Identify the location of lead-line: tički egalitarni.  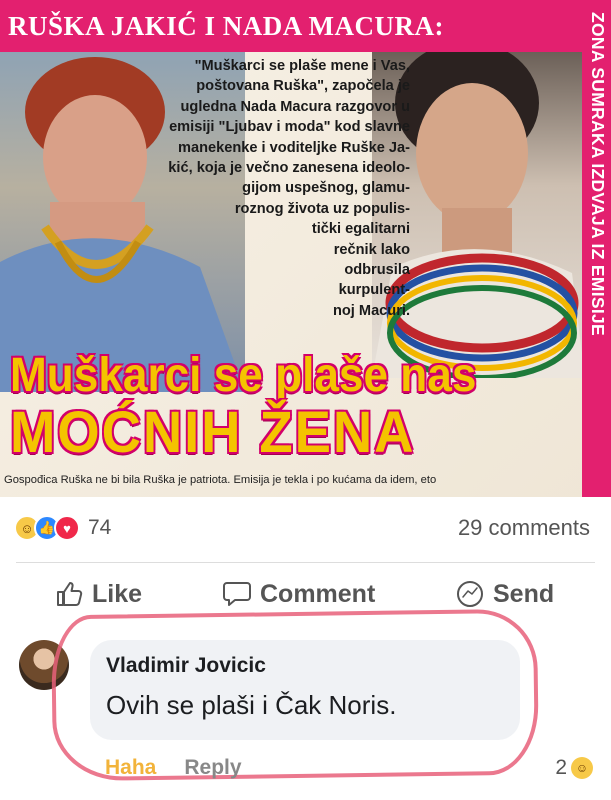
(360, 229).